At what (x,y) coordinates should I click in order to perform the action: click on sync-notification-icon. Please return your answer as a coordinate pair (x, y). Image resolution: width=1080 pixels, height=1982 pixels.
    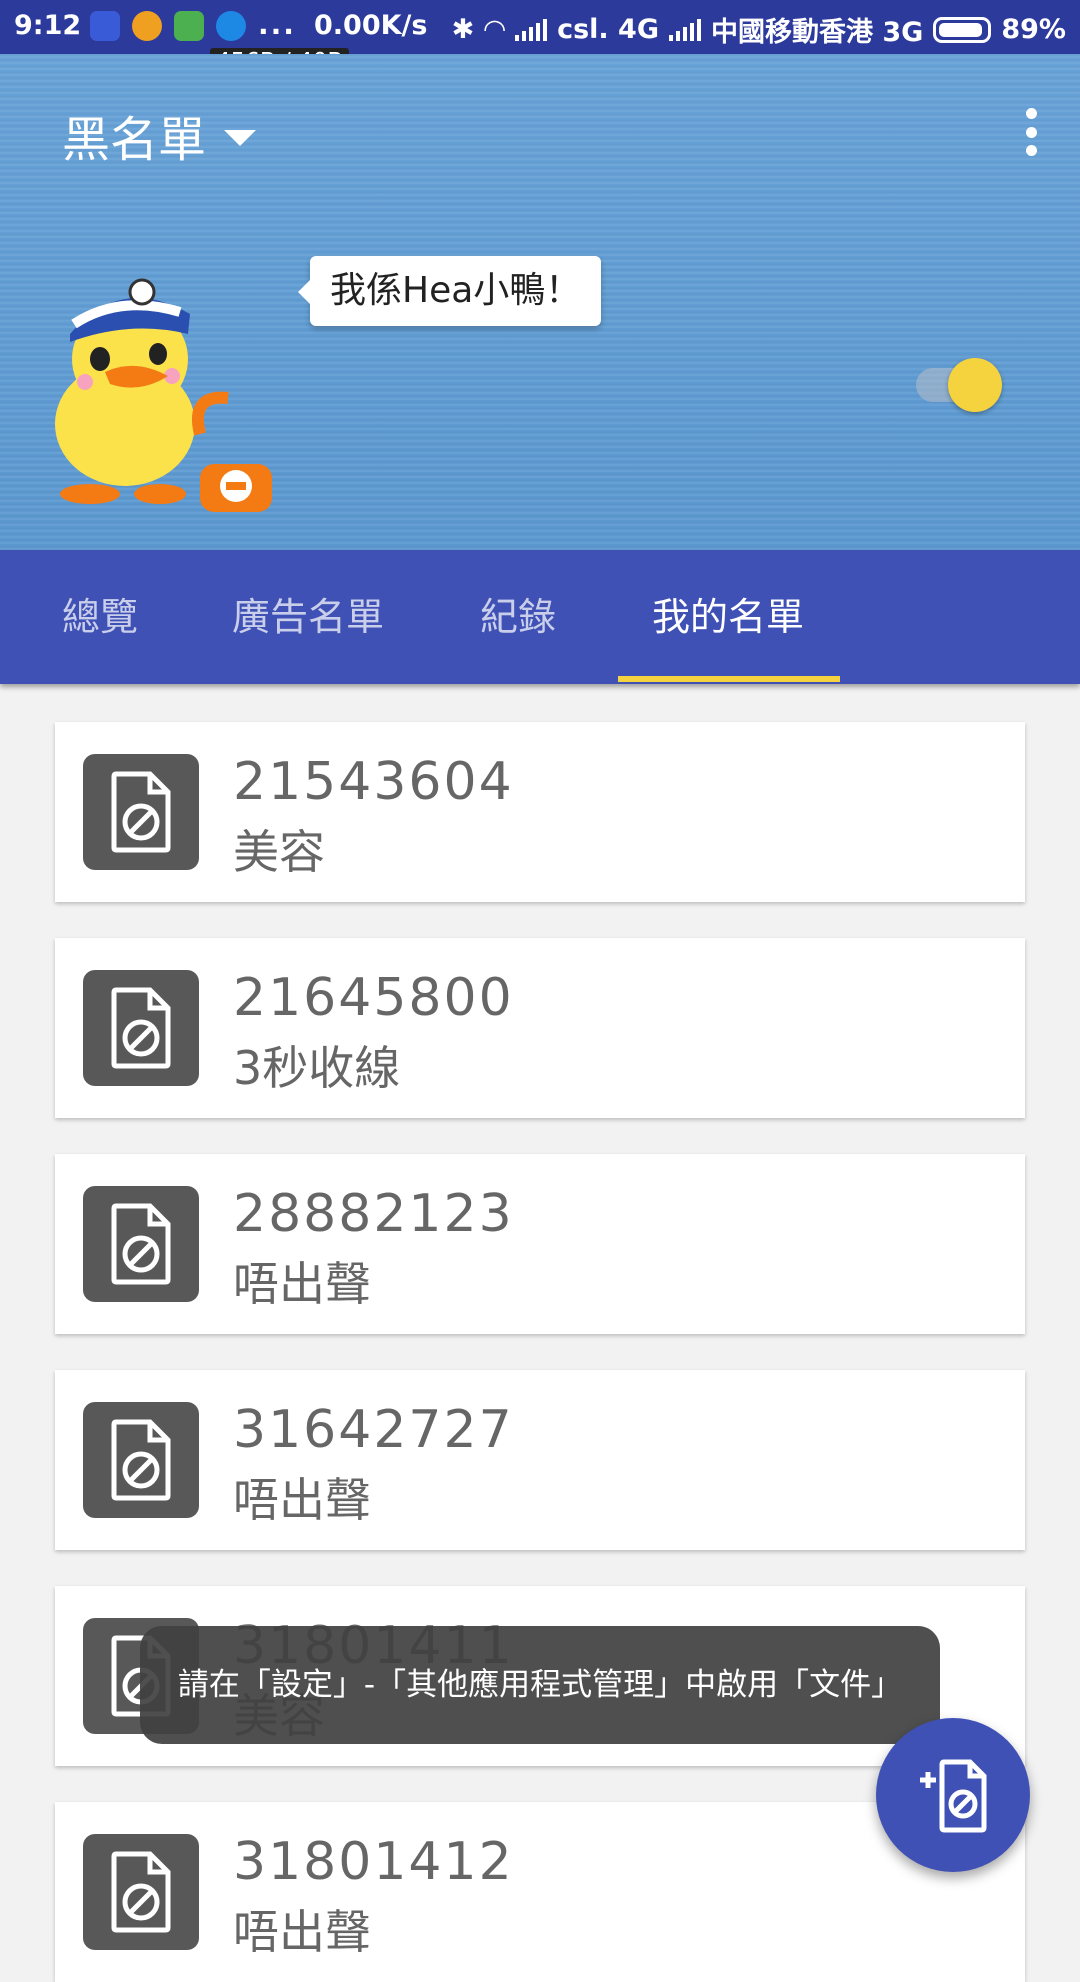
    Looking at the image, I should click on (231, 26).